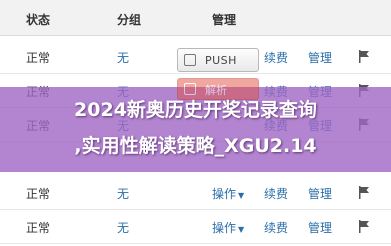 This screenshot has height=246, width=391. What do you see at coordinates (190, 60) in the screenshot?
I see `push-icon` at bounding box center [190, 60].